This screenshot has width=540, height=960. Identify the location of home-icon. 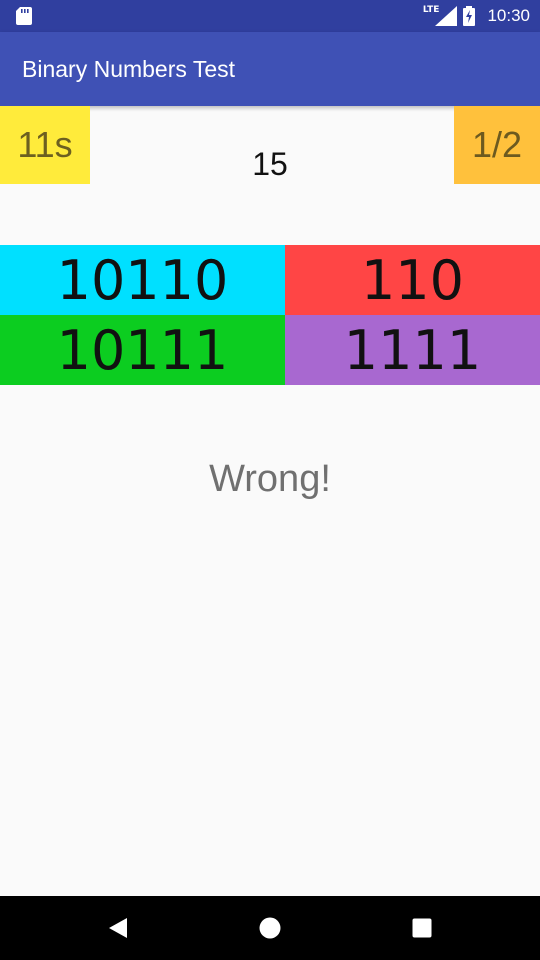
(270, 928).